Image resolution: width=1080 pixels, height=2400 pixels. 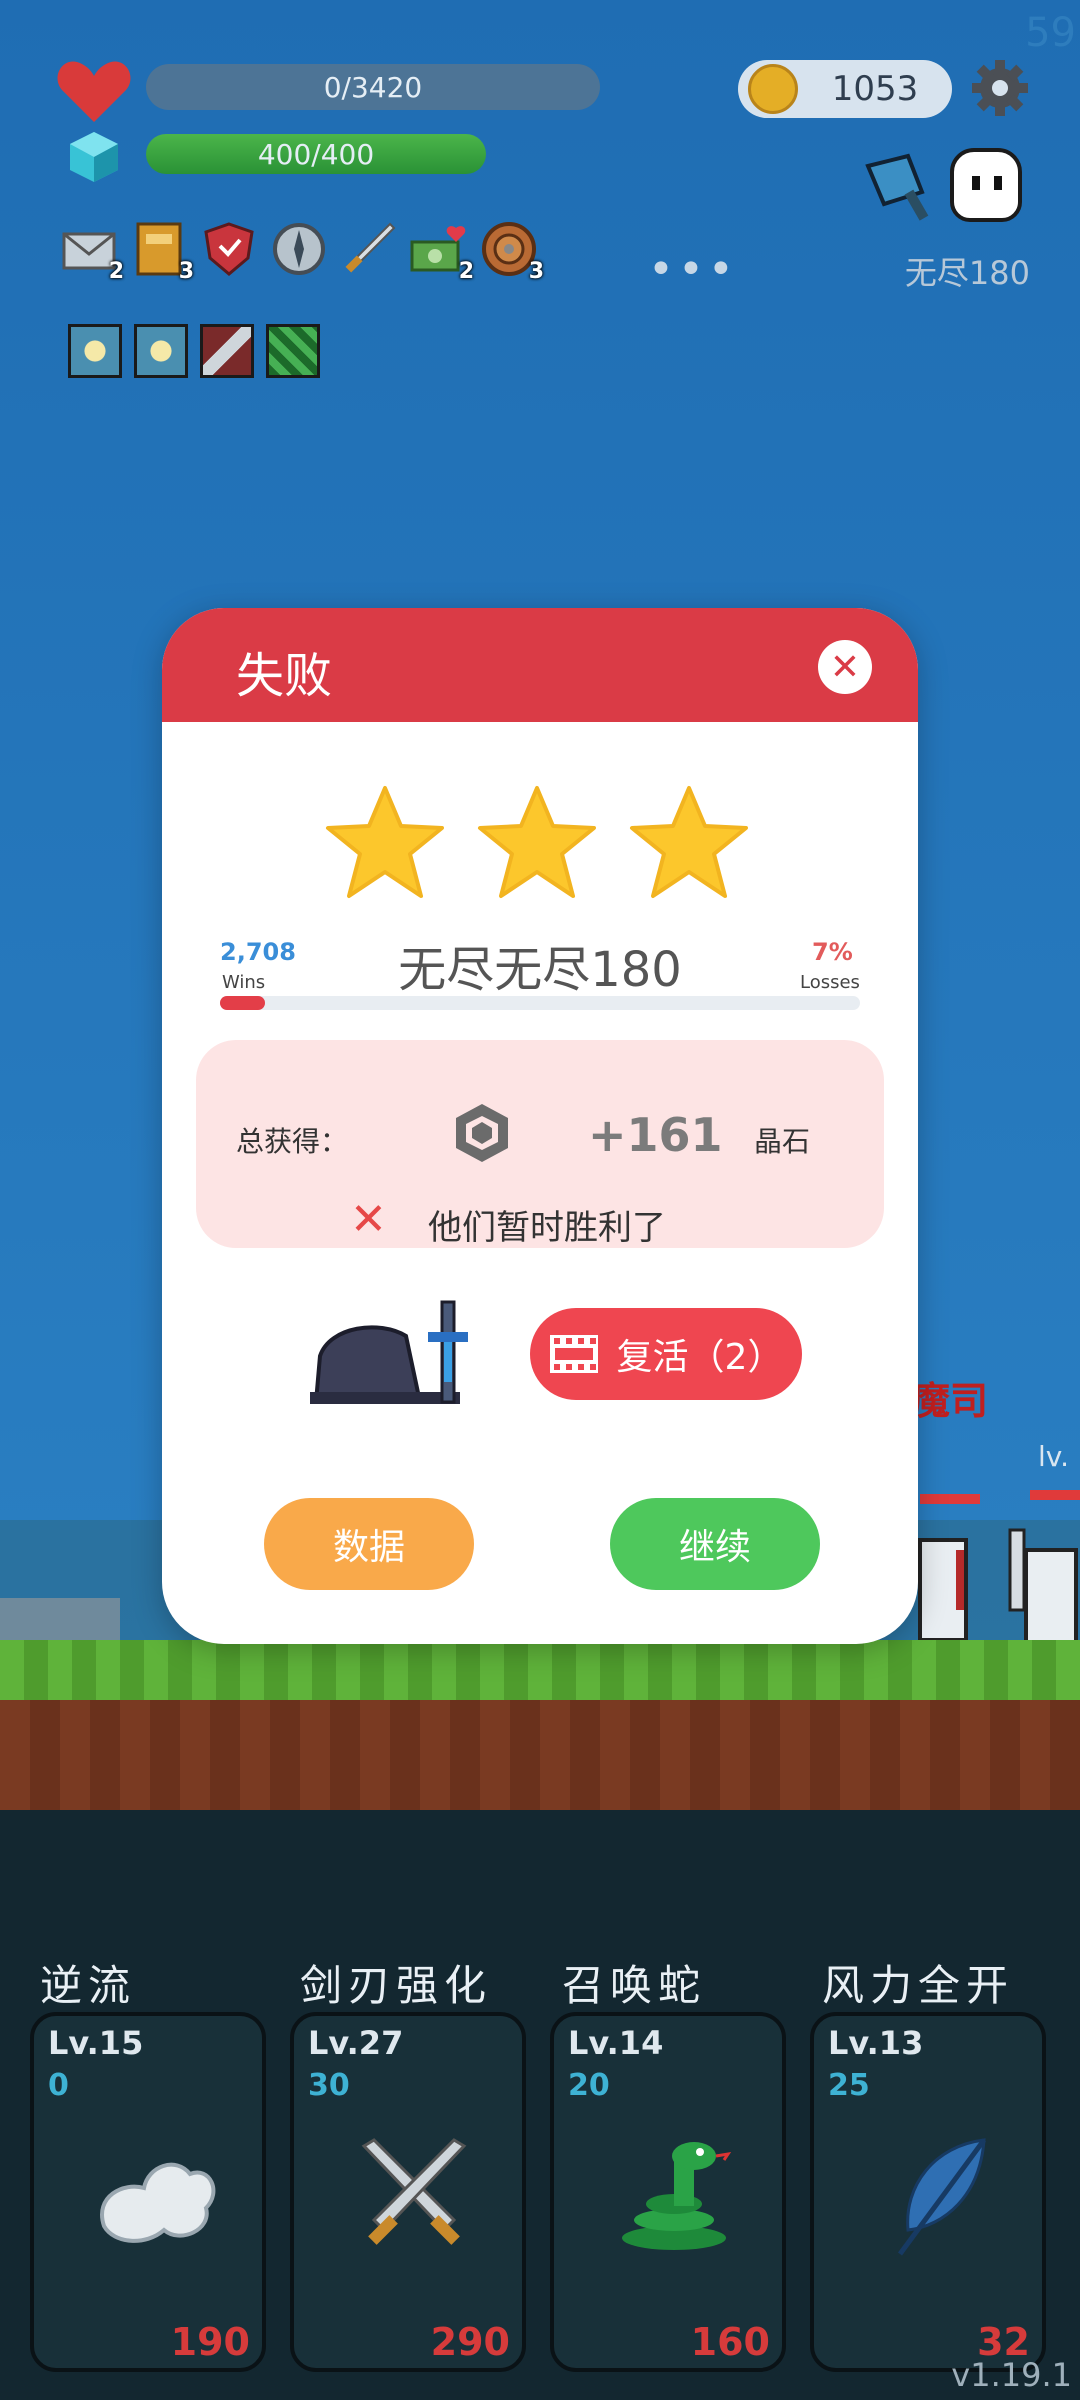 What do you see at coordinates (229, 249) in the screenshot?
I see `shield-icon` at bounding box center [229, 249].